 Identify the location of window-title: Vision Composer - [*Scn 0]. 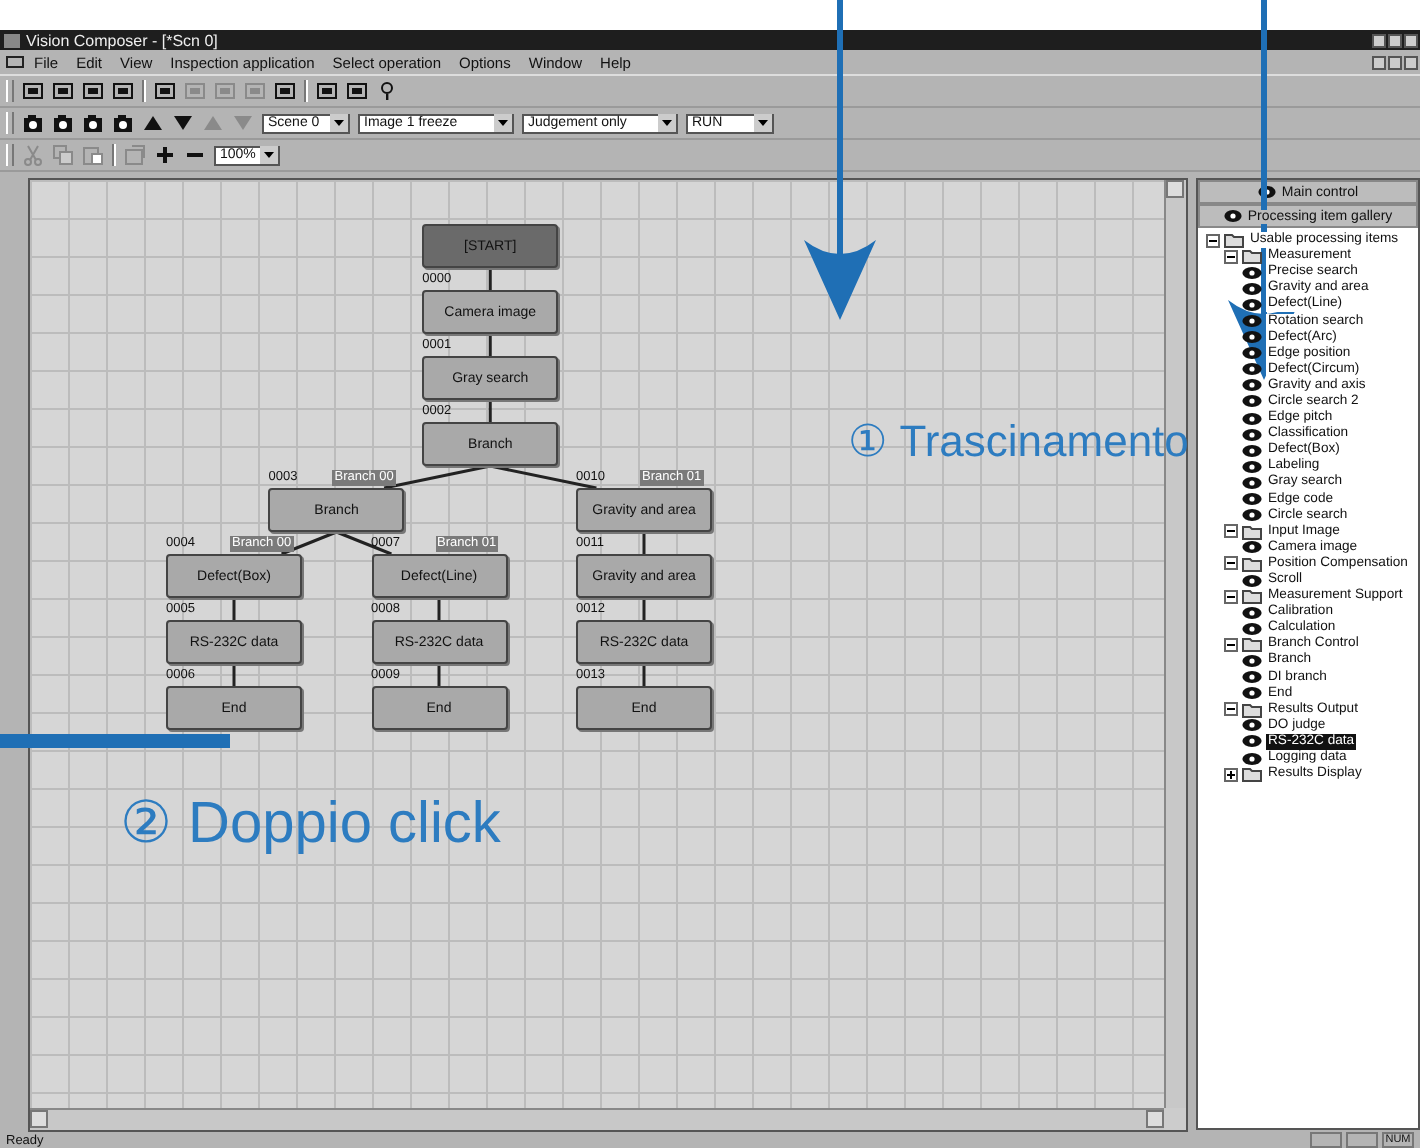
(122, 40).